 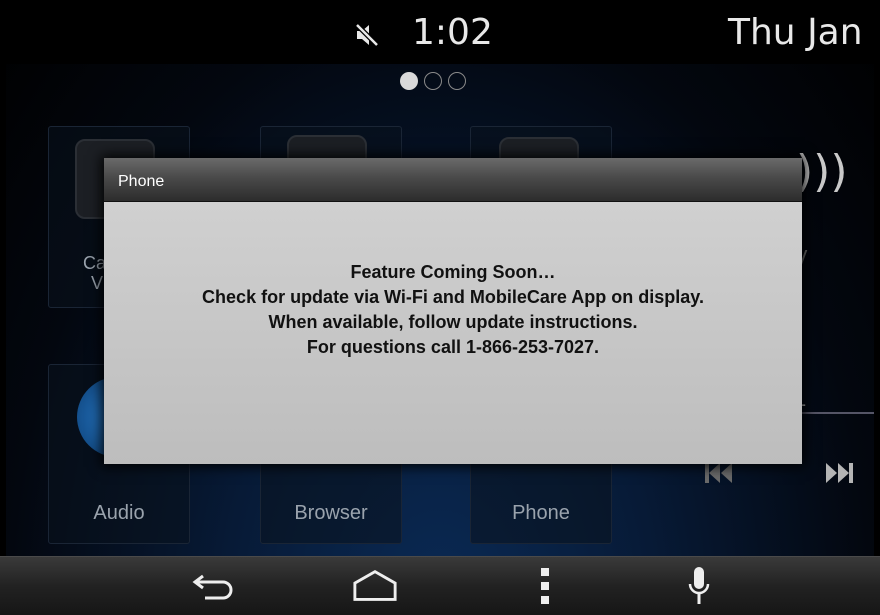 What do you see at coordinates (331, 513) in the screenshot?
I see `tile-label-browser: Browser` at bounding box center [331, 513].